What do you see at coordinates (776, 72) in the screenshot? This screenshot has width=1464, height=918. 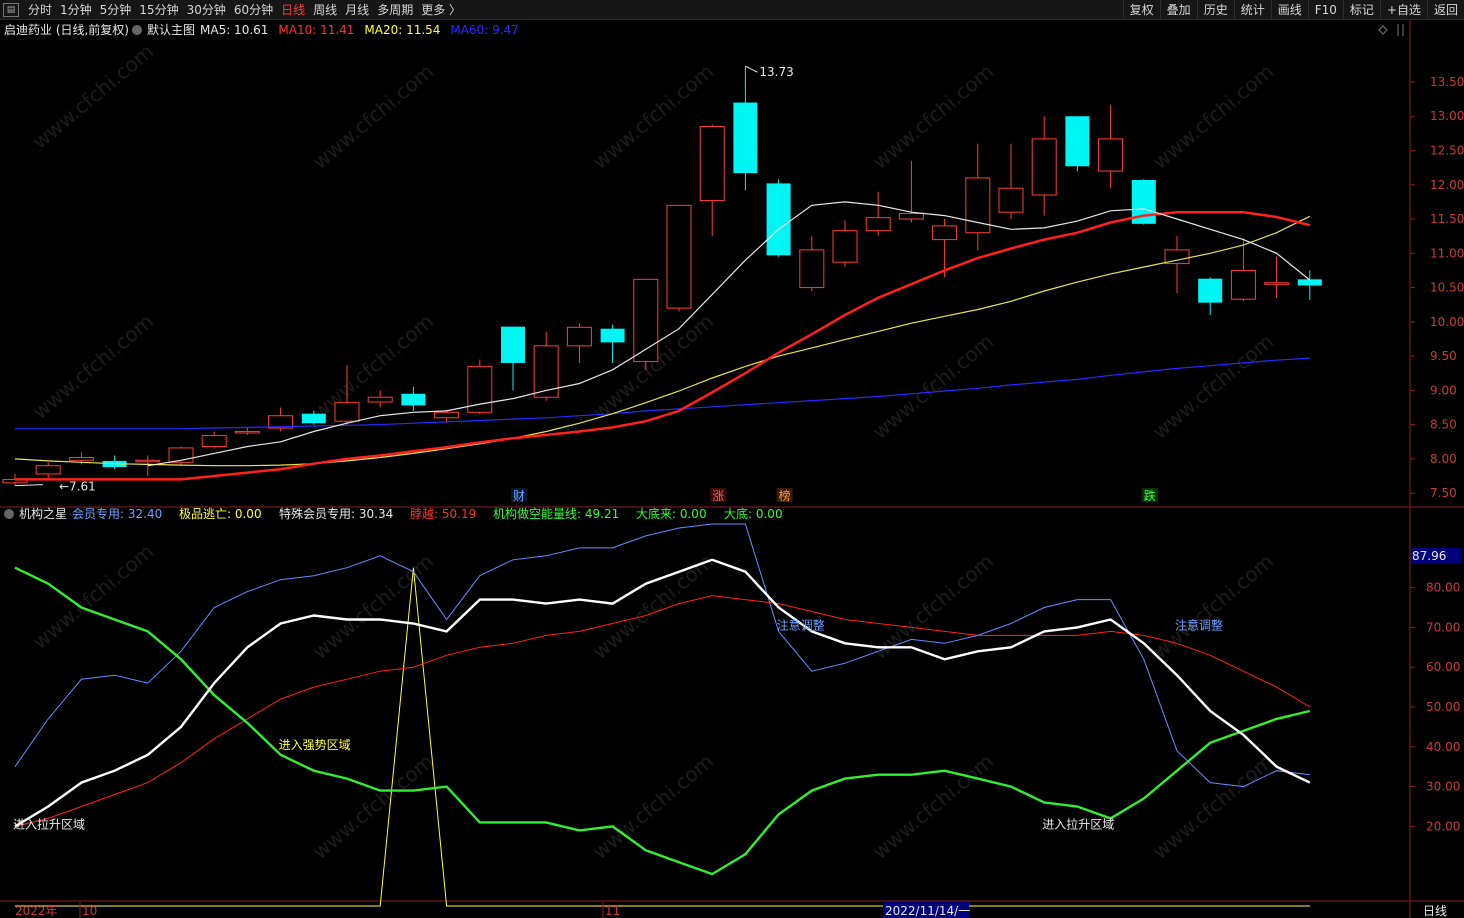 I see `high-price-label: 13.73` at bounding box center [776, 72].